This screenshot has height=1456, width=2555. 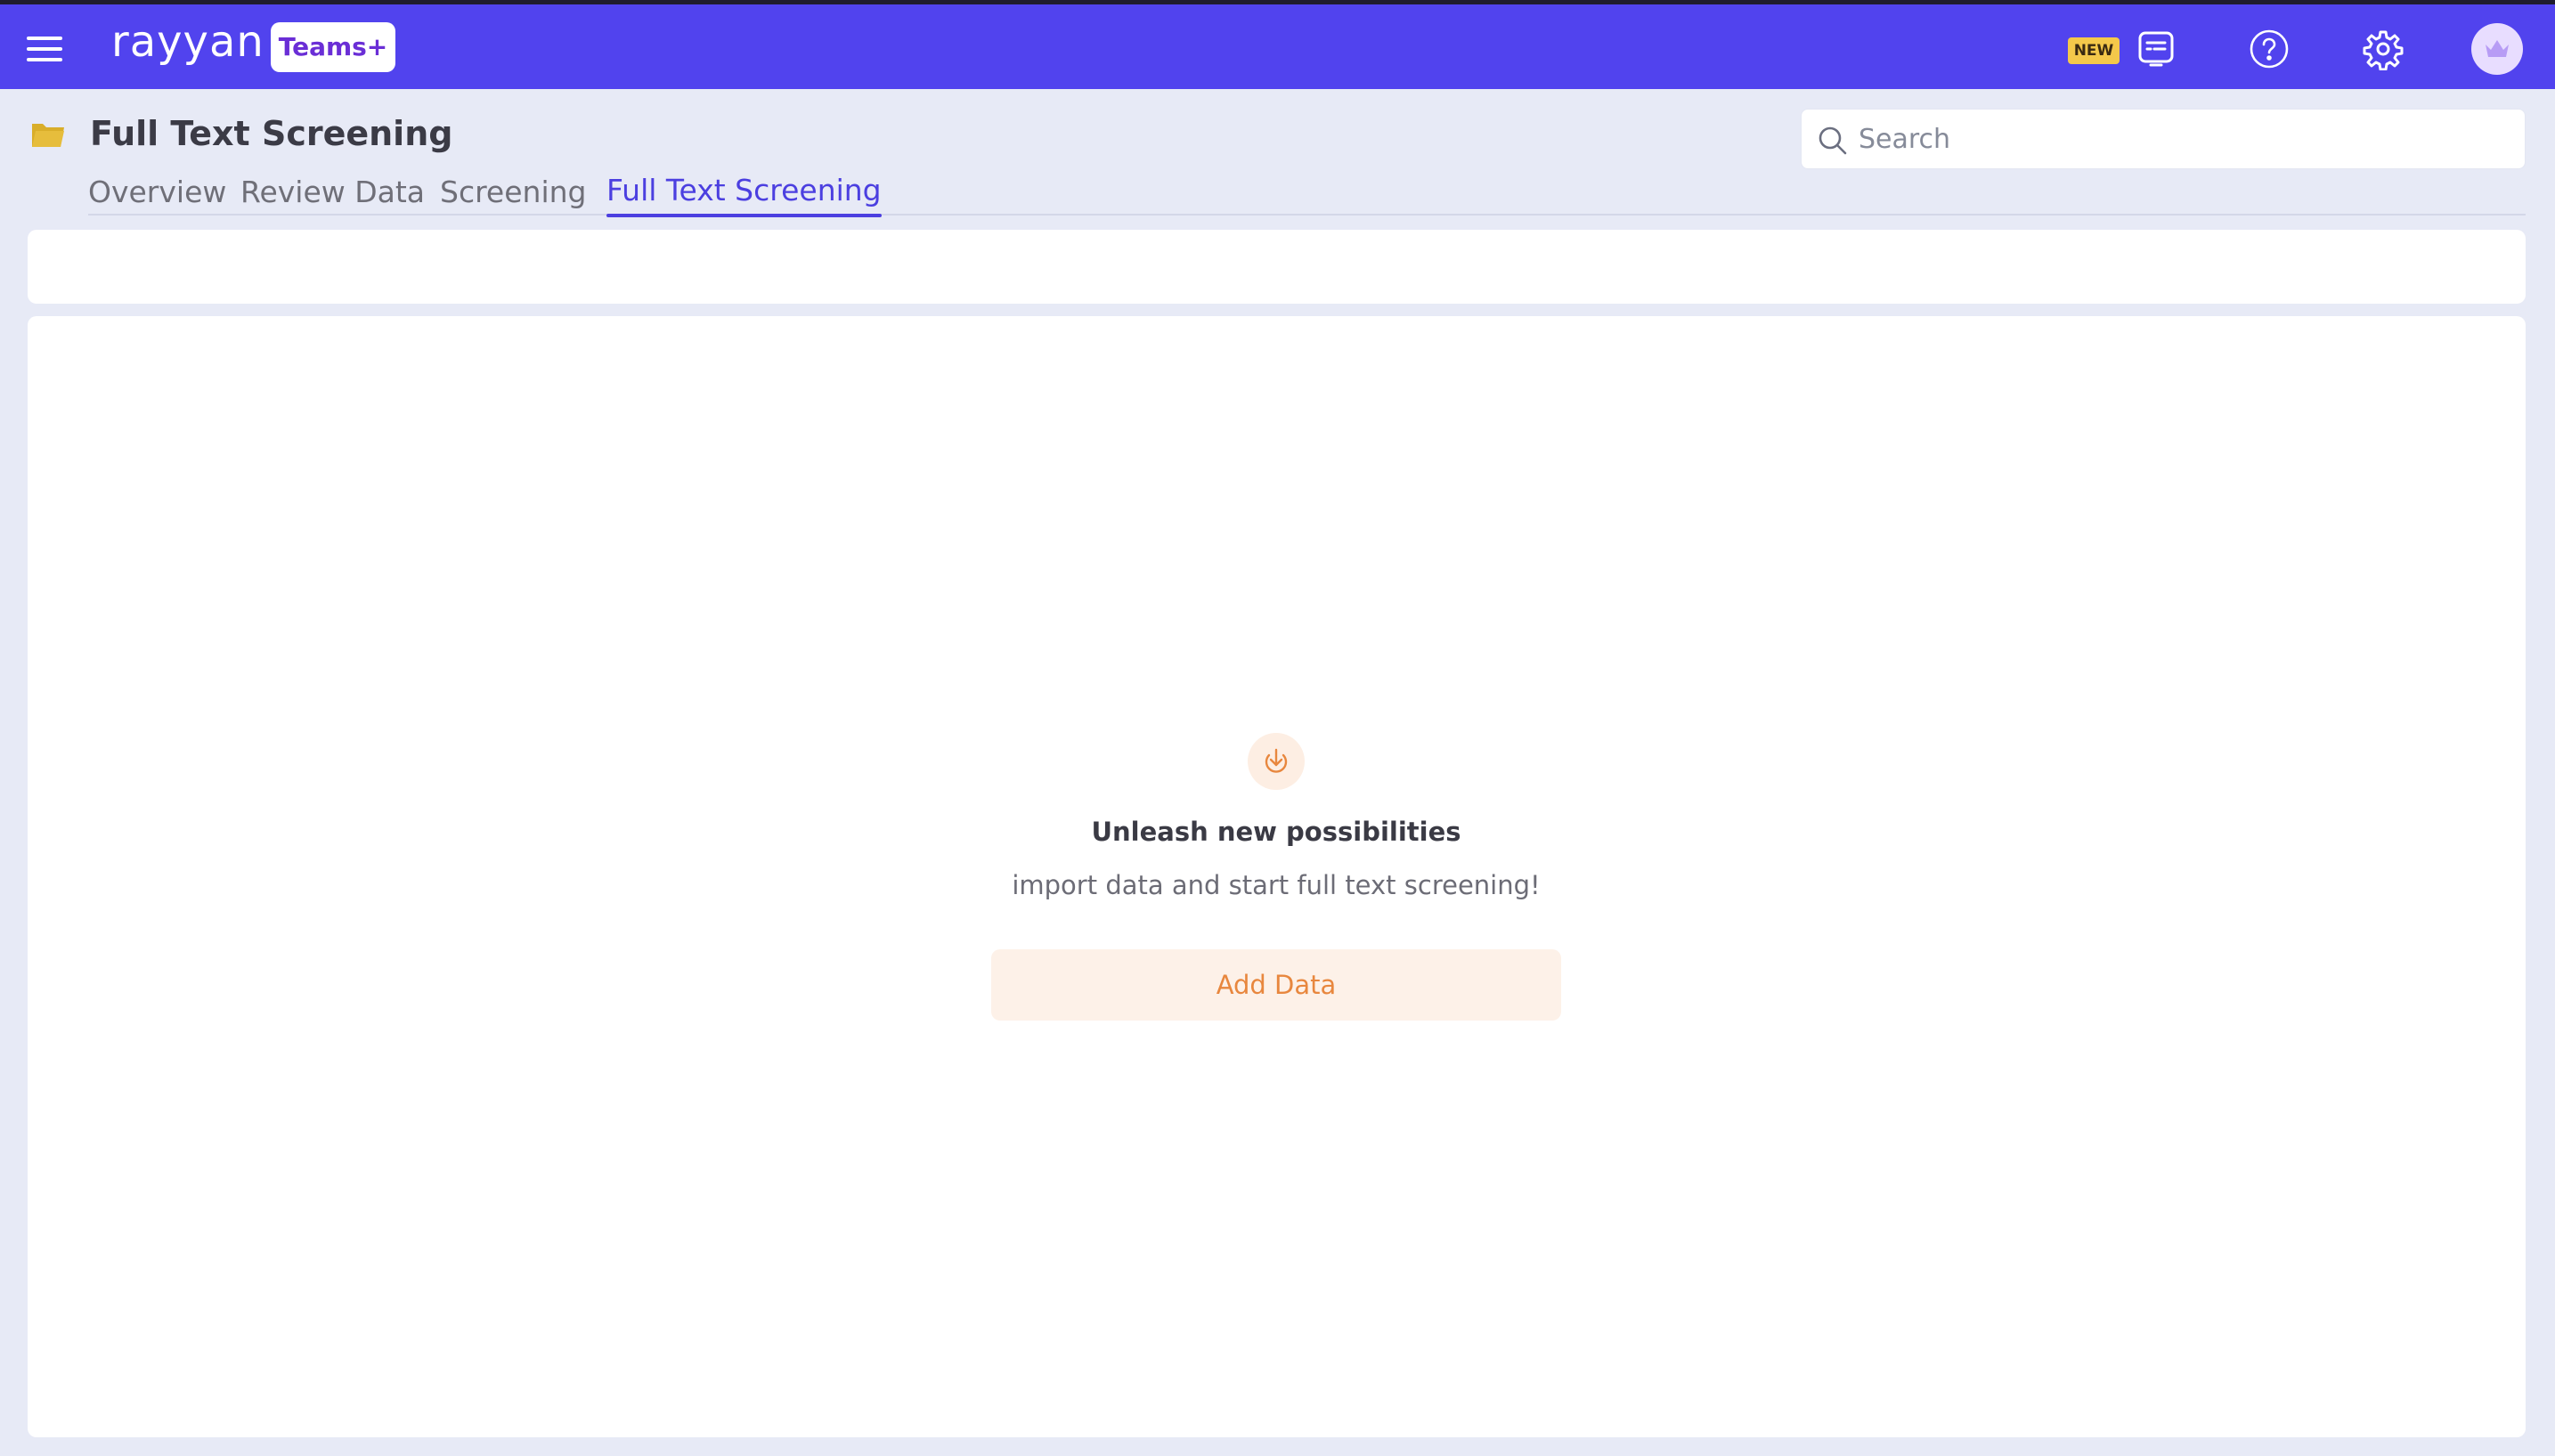 I want to click on page-title: Full Text Screening, so click(x=271, y=133).